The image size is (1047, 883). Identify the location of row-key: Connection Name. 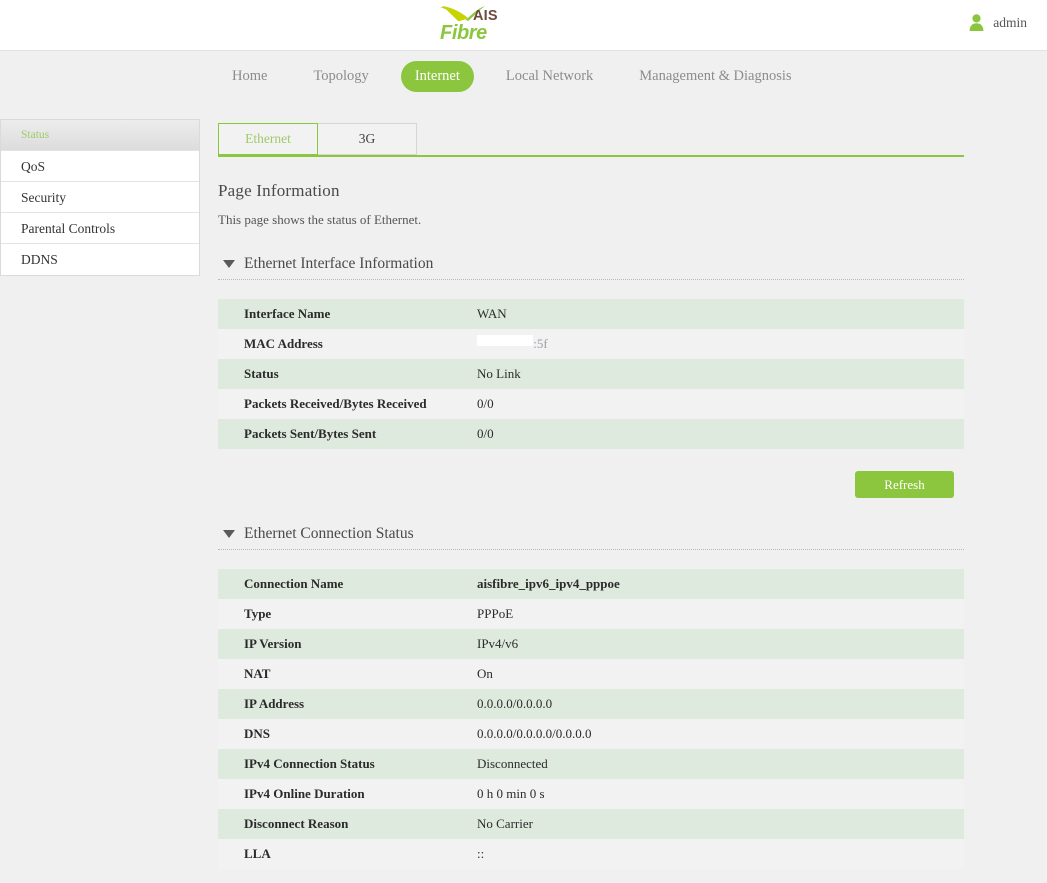
(294, 583).